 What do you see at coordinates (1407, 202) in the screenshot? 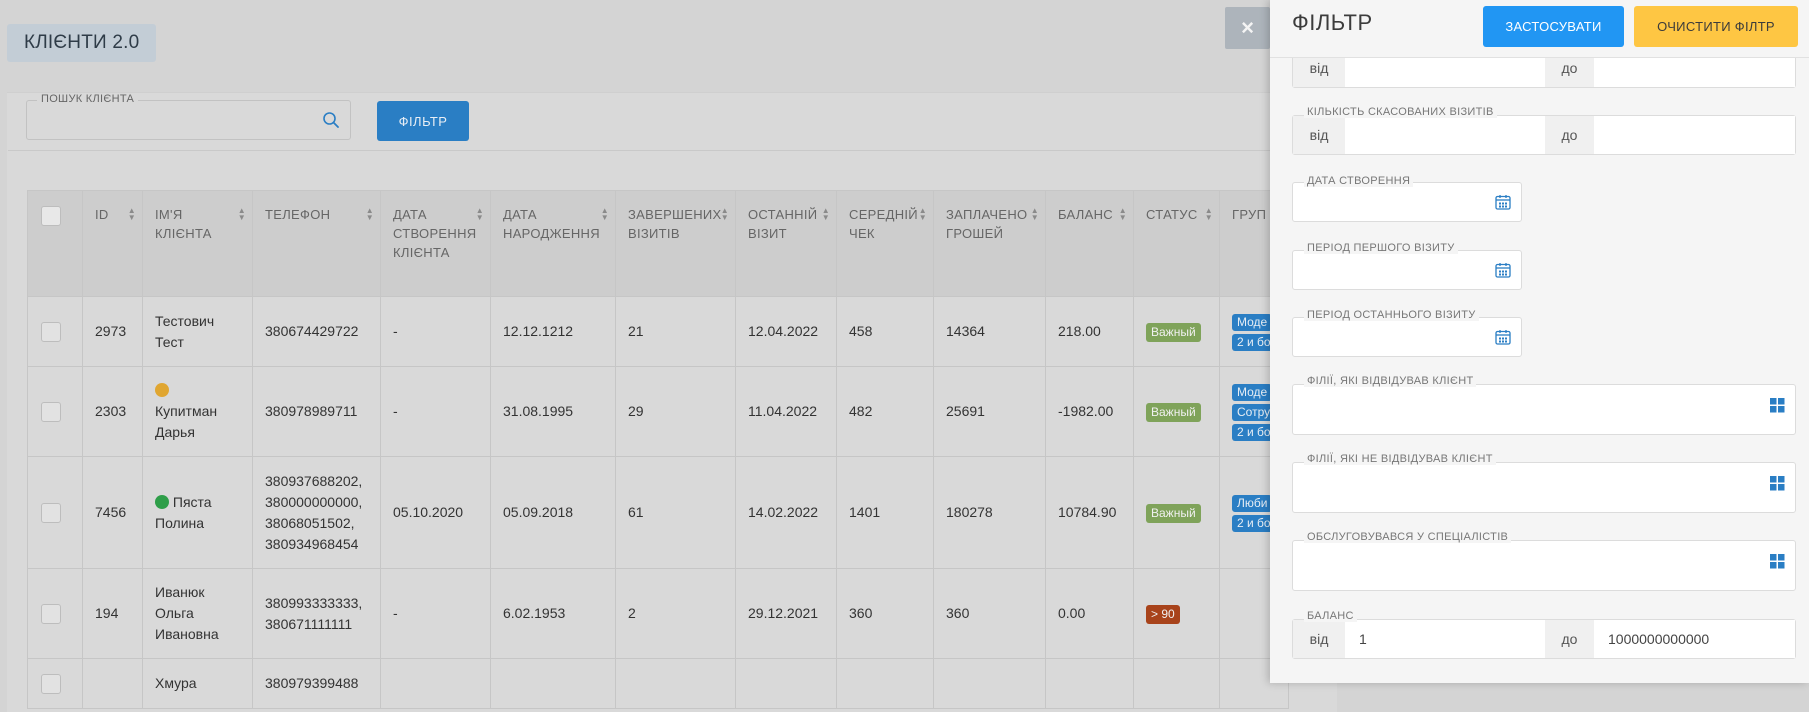
I see `created-date-input` at bounding box center [1407, 202].